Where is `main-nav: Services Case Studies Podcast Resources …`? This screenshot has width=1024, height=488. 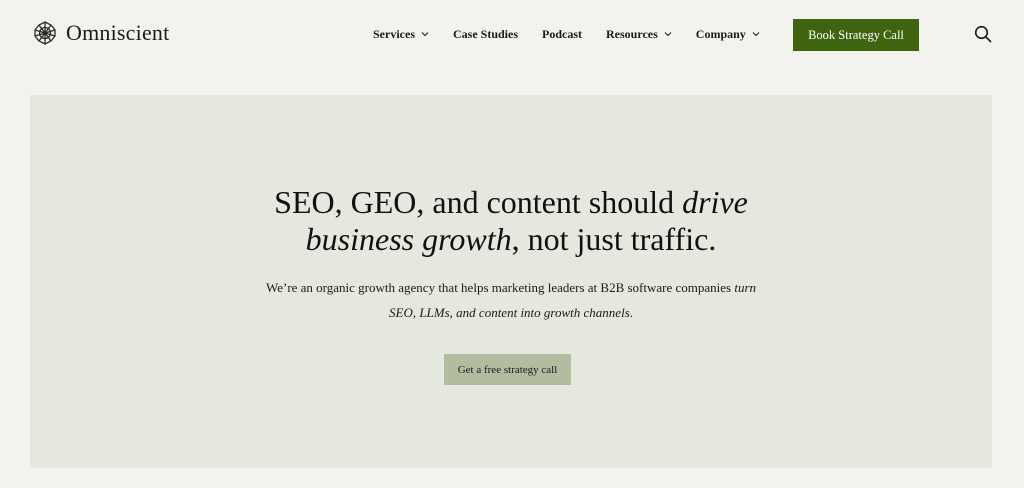
main-nav: Services Case Studies Podcast Resources … is located at coordinates (566, 34).